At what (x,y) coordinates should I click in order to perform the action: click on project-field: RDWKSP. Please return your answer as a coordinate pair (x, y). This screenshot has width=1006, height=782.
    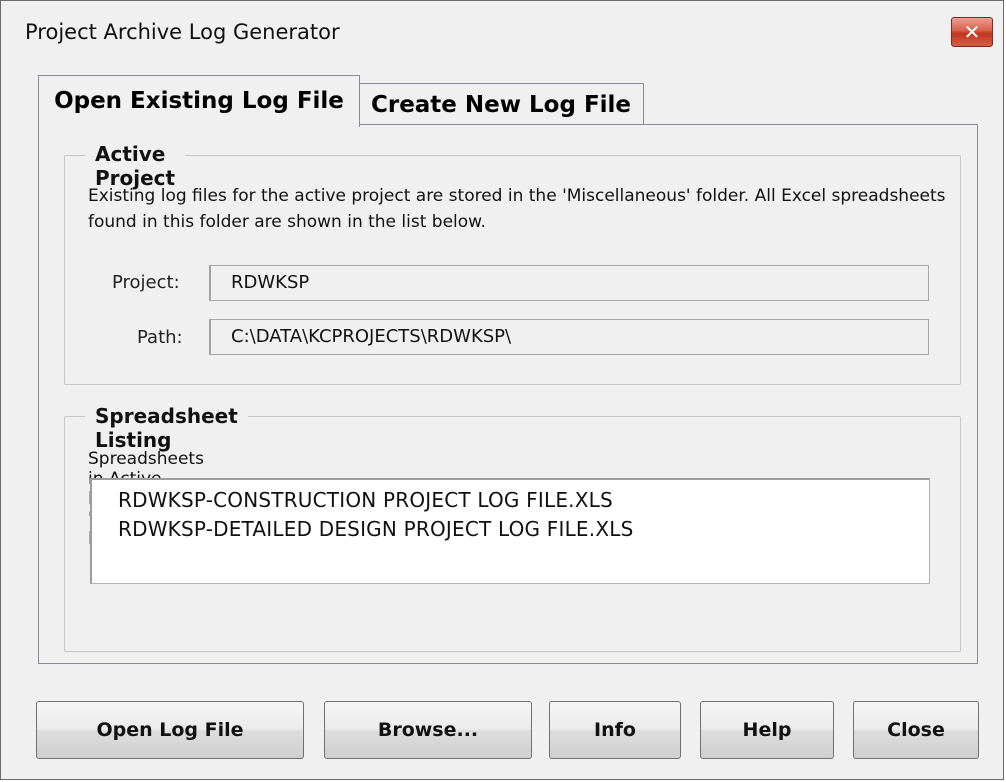
    Looking at the image, I should click on (569, 283).